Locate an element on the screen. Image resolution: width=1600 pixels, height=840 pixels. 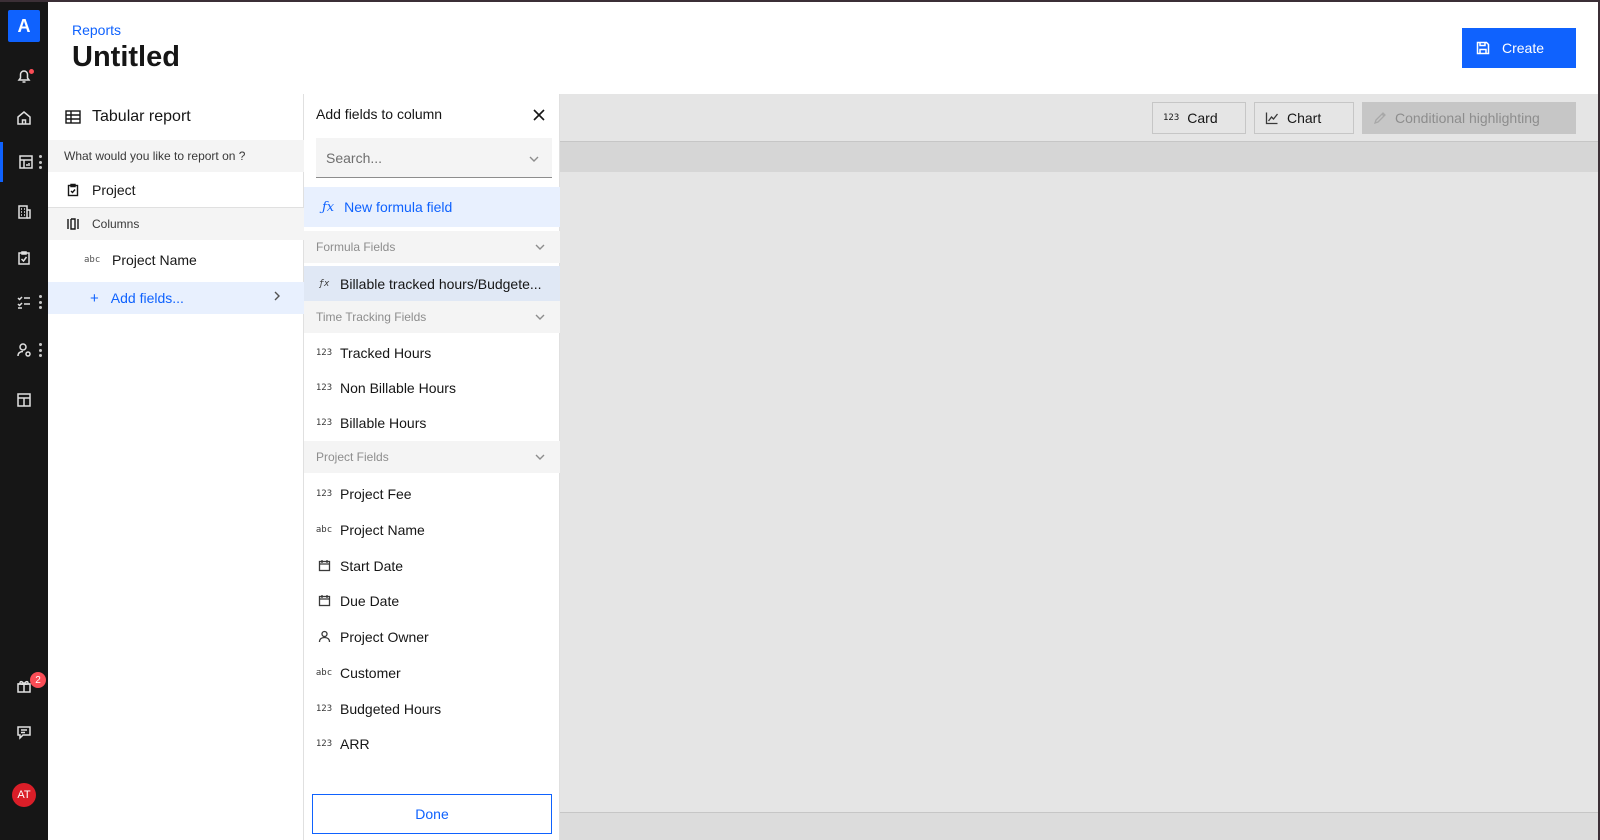
field-item: 123 Non Billable Hours is located at coordinates (432, 387).